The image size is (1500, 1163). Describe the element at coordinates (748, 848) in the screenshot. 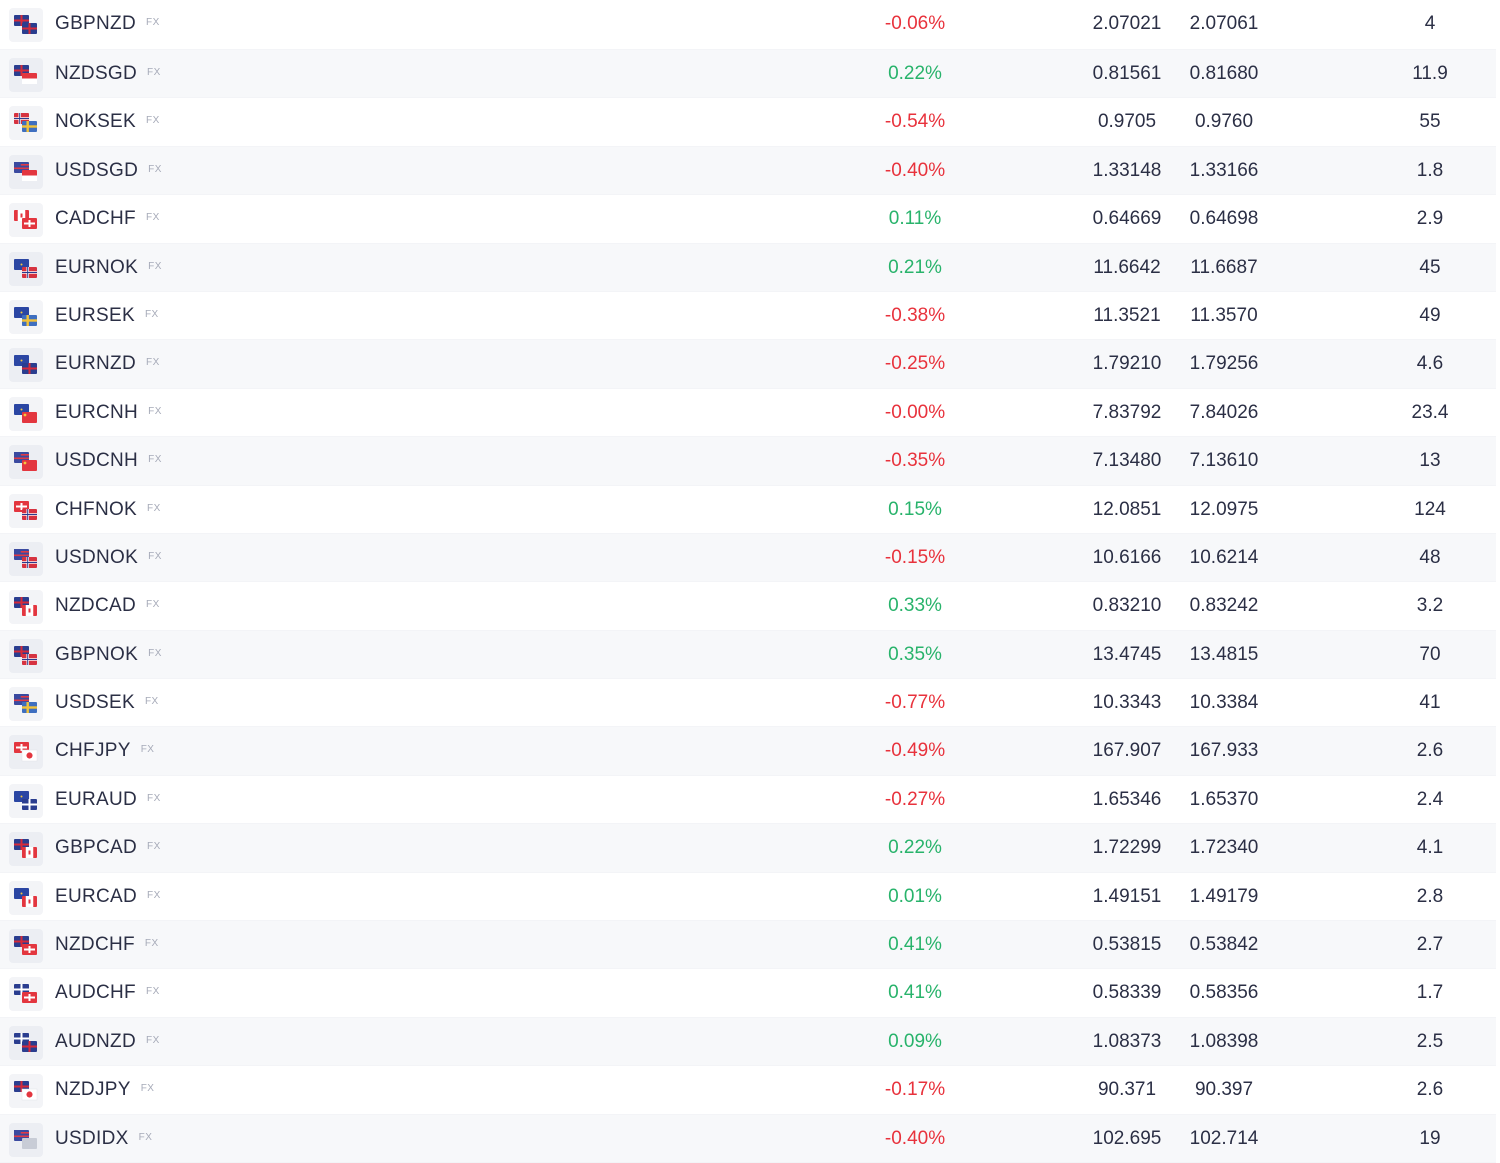

I see `table-row: GBPCAD FX 0.22% 1.72299 1.72340 4.1` at that location.